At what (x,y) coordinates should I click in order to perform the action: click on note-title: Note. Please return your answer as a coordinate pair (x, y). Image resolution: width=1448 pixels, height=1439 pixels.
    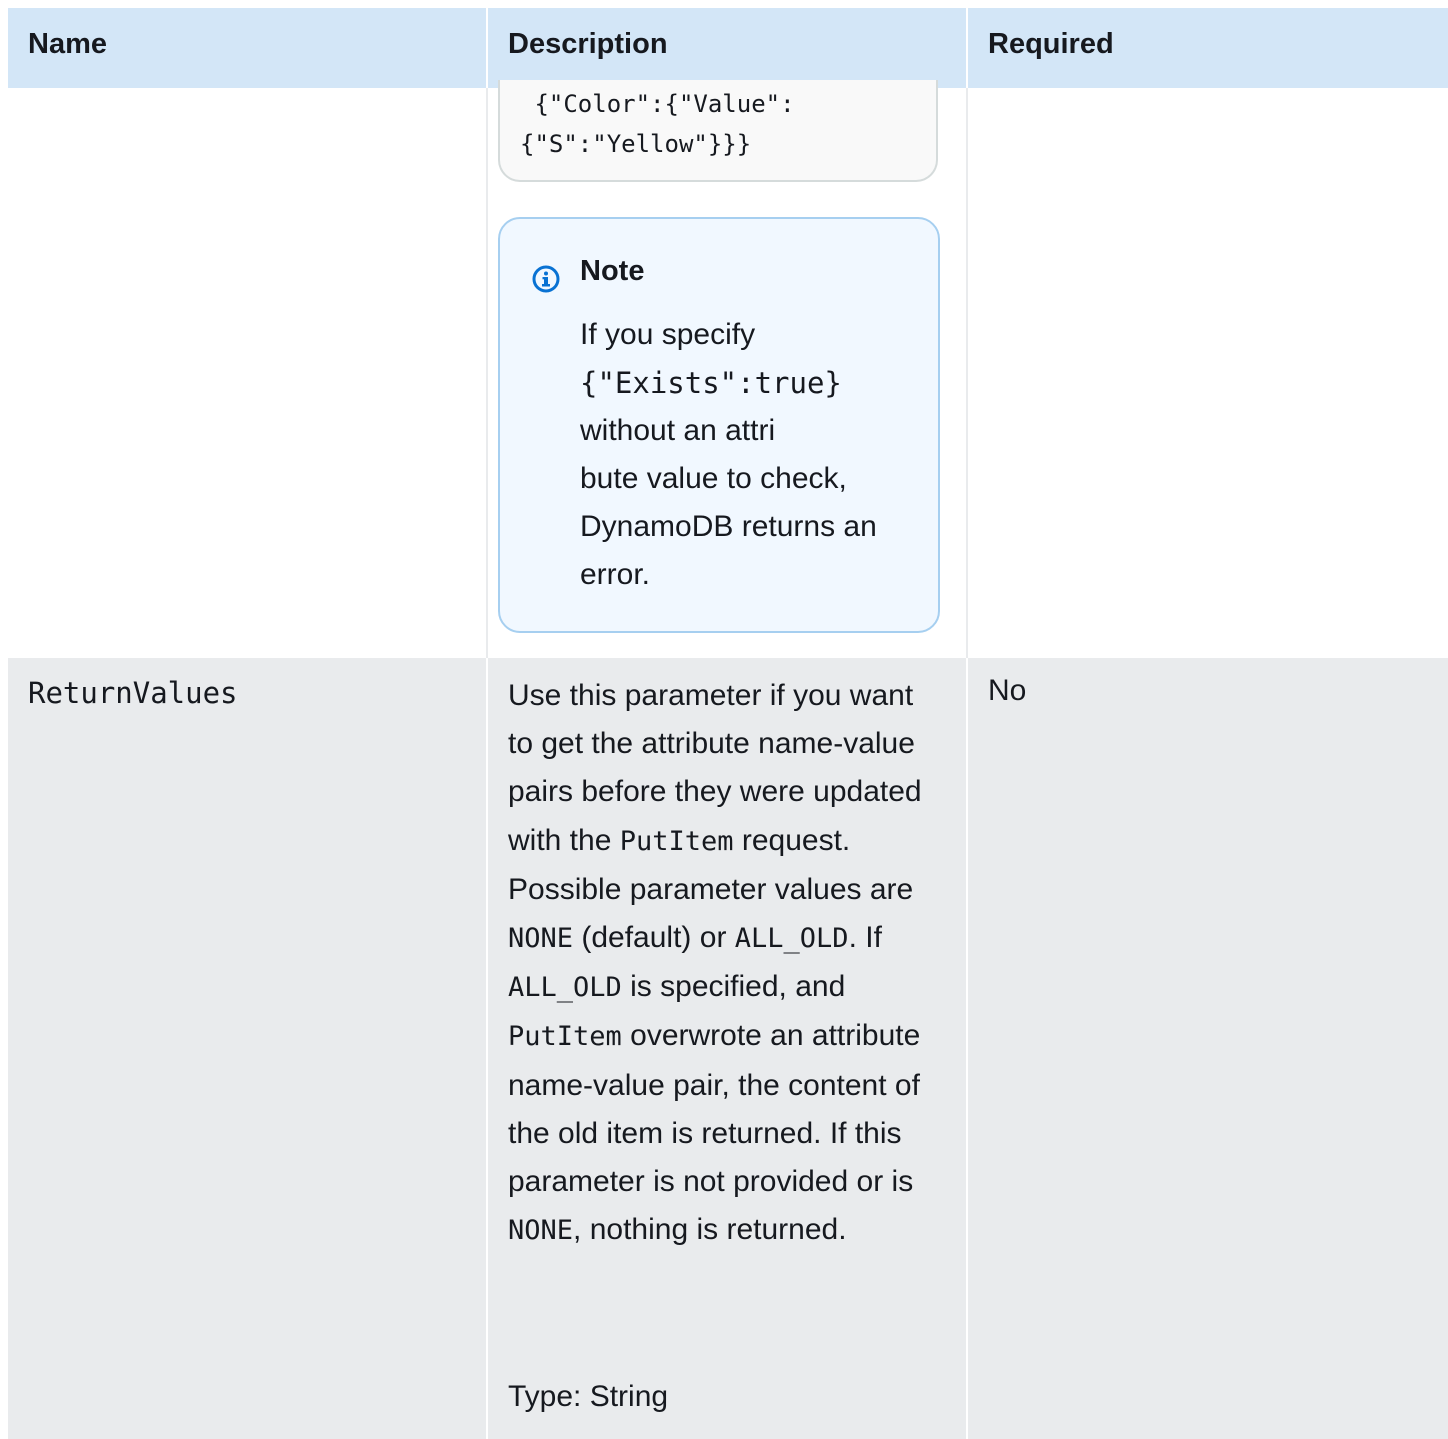
    Looking at the image, I should click on (612, 271).